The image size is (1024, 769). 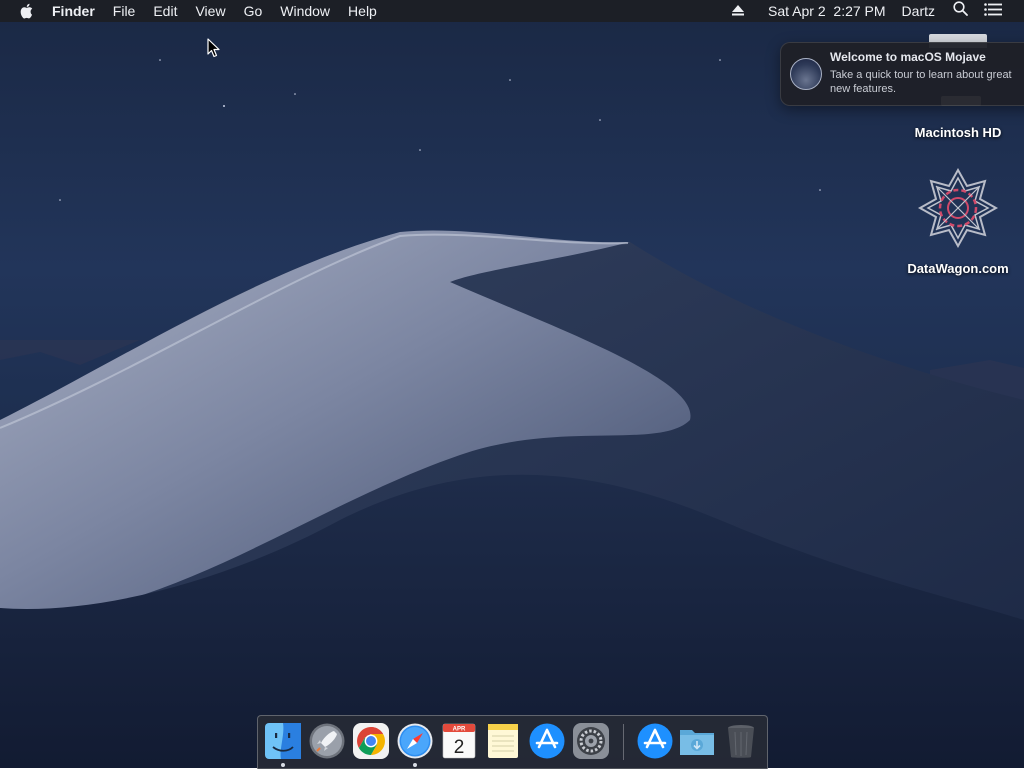 I want to click on notification-center-button, so click(x=1000, y=11).